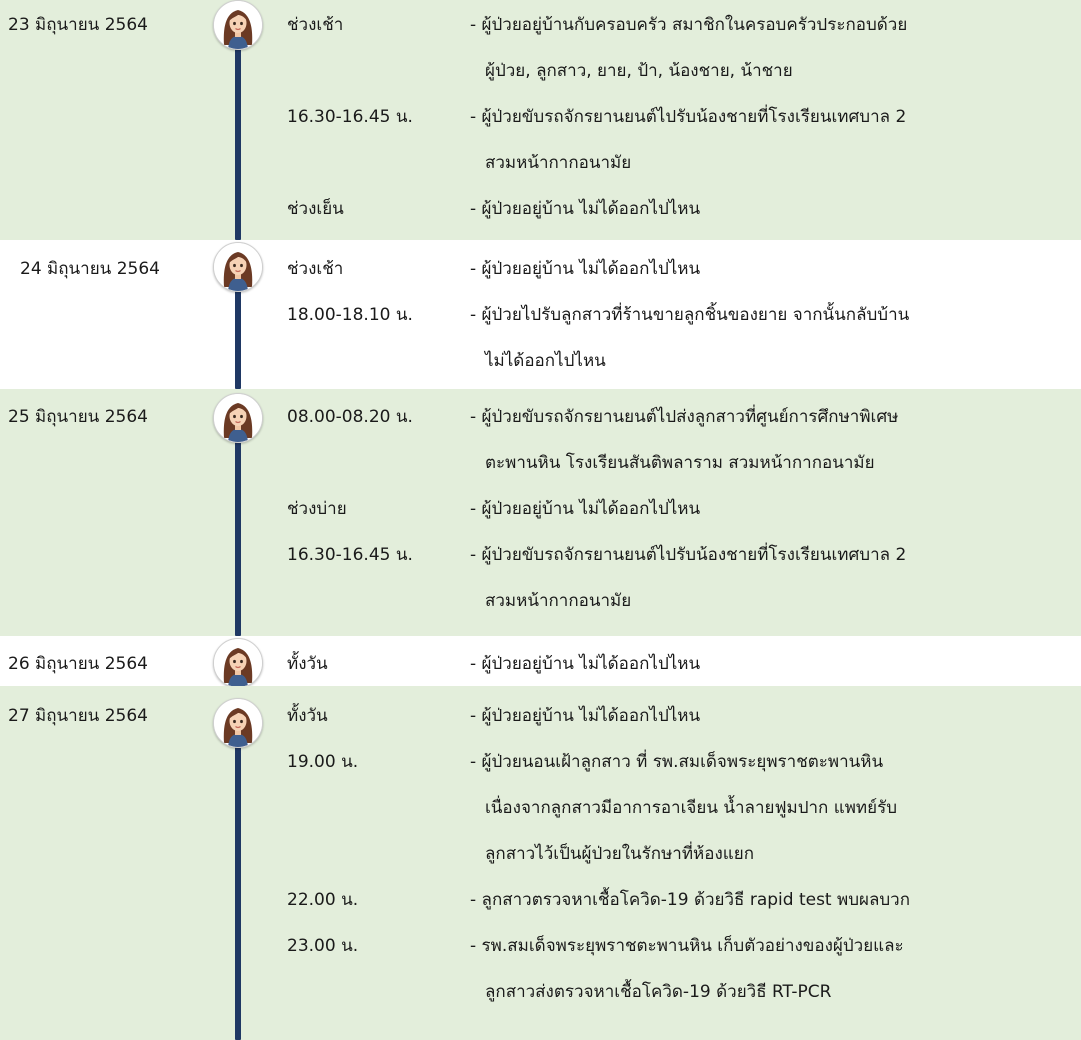  What do you see at coordinates (350, 417) in the screenshot?
I see `entry-time: 08.00-08.20 น.` at bounding box center [350, 417].